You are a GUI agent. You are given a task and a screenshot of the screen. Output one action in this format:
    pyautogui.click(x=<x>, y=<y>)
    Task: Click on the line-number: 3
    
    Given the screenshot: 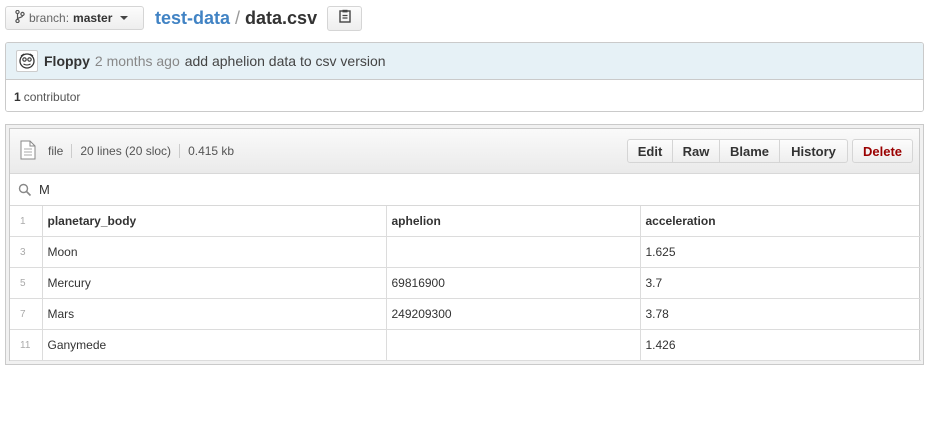 What is the action you would take?
    pyautogui.click(x=26, y=252)
    